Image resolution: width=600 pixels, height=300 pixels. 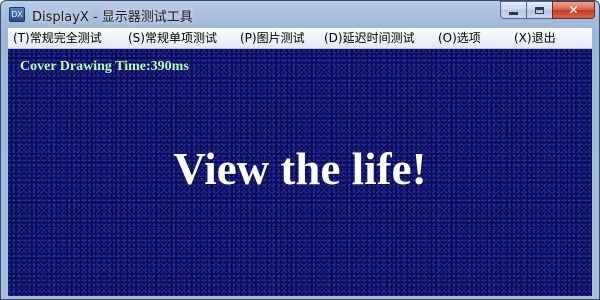 I want to click on app-icon: DX, so click(x=17, y=14).